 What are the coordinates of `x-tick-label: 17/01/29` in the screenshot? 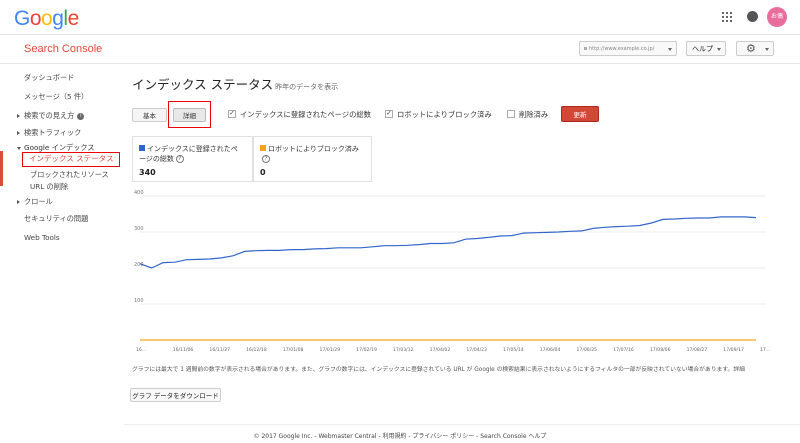 It's located at (330, 350).